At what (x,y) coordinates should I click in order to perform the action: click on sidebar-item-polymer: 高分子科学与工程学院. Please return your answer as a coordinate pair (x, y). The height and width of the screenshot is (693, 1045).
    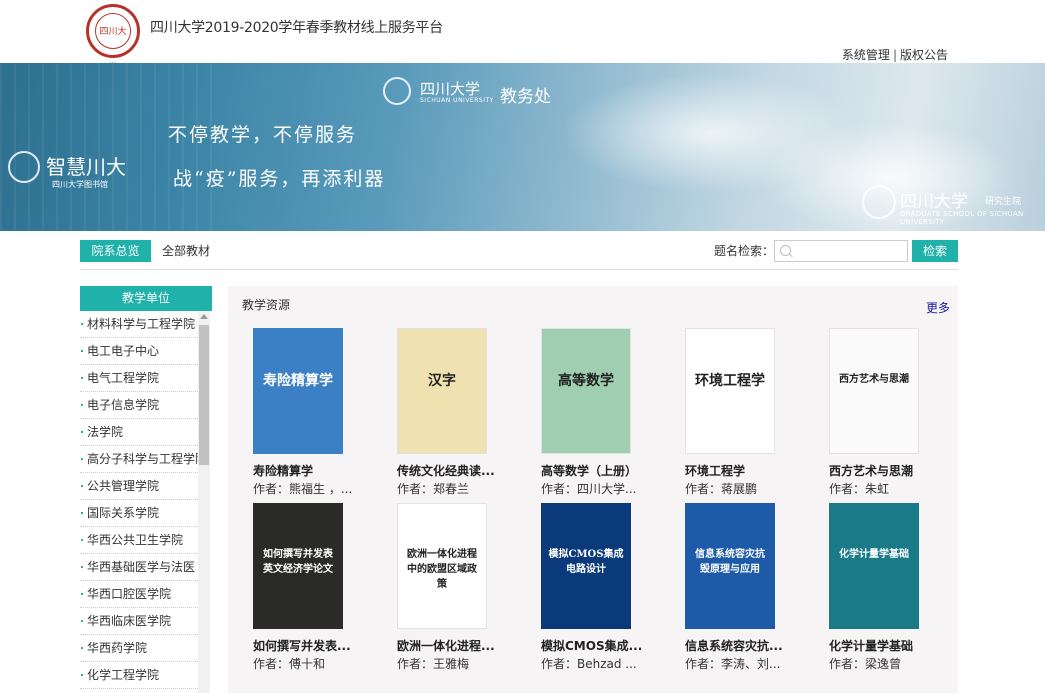
    Looking at the image, I should click on (139, 459).